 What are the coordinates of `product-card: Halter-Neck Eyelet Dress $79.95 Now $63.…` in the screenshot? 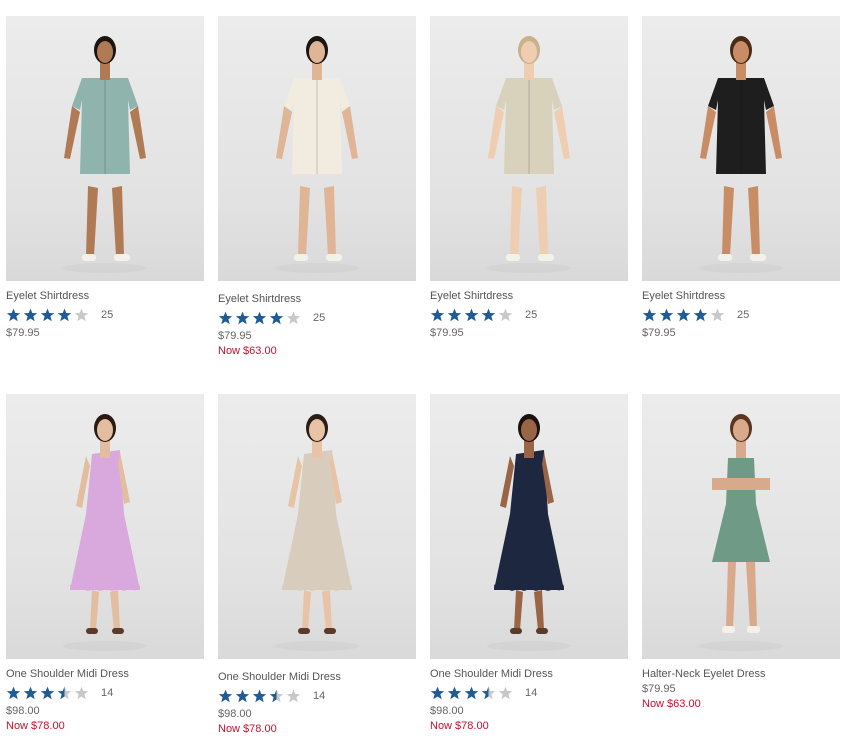 It's located at (741, 552).